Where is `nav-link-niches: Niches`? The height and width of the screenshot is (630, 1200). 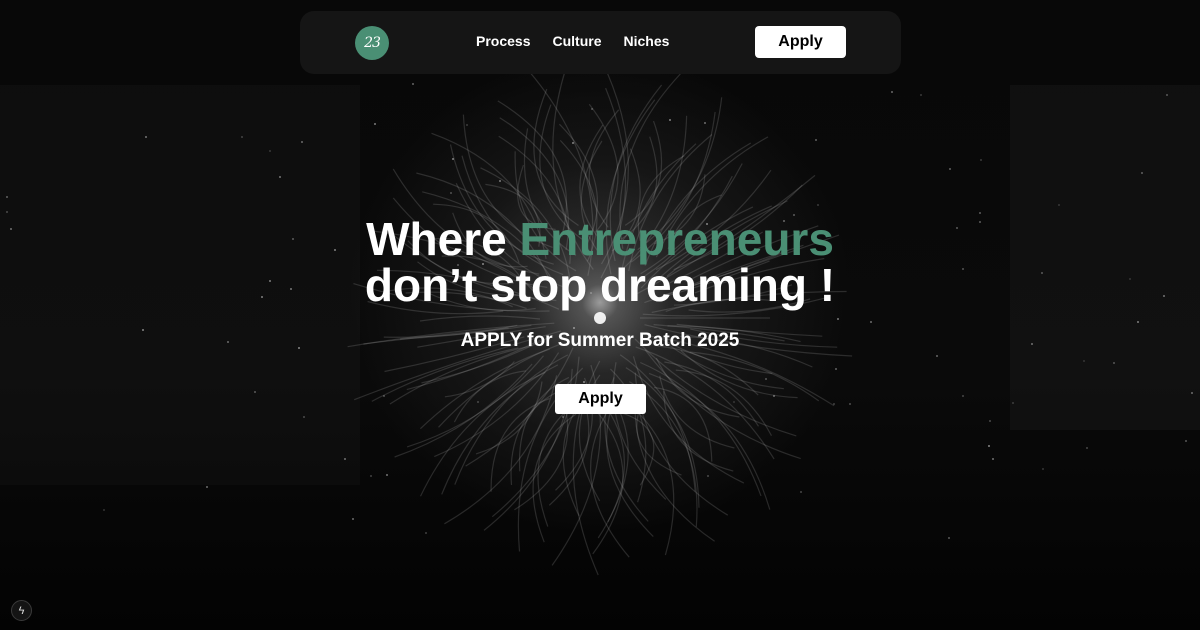
nav-link-niches: Niches is located at coordinates (646, 41).